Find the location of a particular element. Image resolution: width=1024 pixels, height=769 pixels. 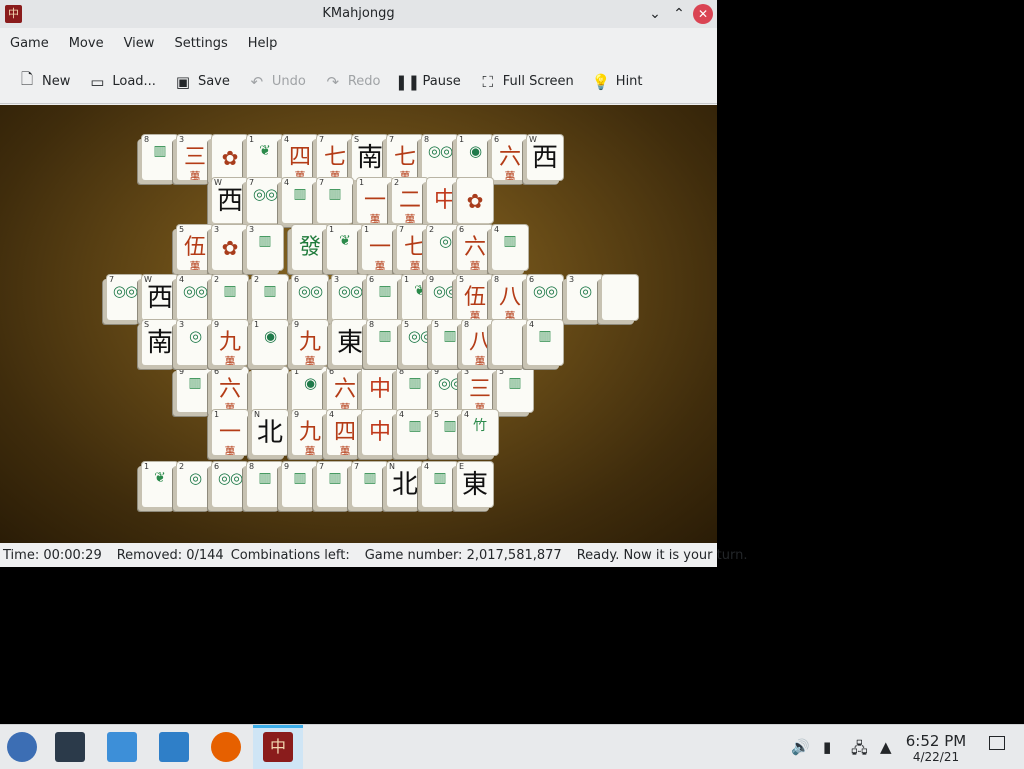

menu-move: Move is located at coordinates (86, 44).